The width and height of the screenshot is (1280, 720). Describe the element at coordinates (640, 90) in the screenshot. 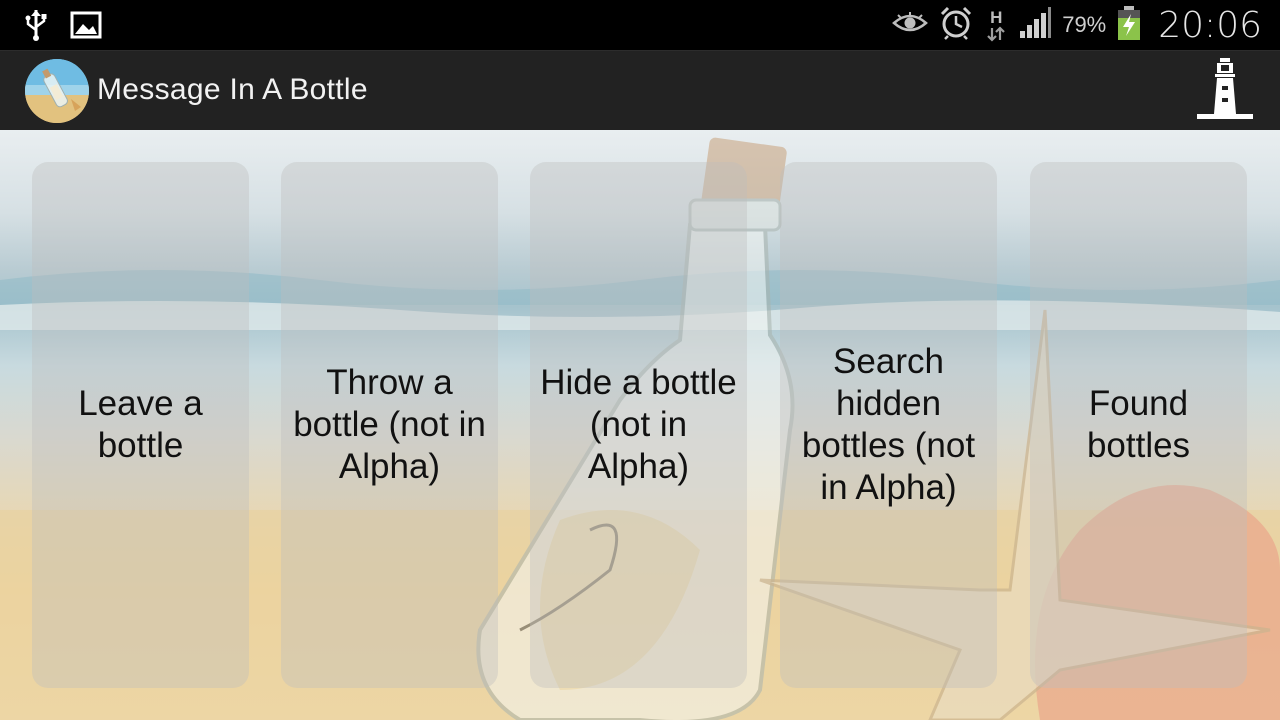

I see `action-bar: Message In A Bottle` at that location.